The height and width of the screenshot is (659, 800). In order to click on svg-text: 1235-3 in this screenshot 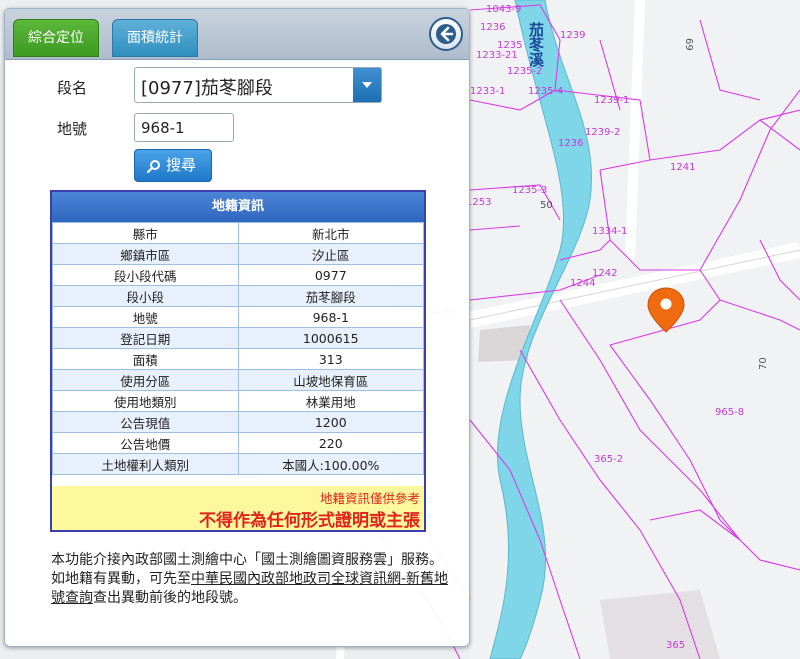, I will do `click(529, 190)`.